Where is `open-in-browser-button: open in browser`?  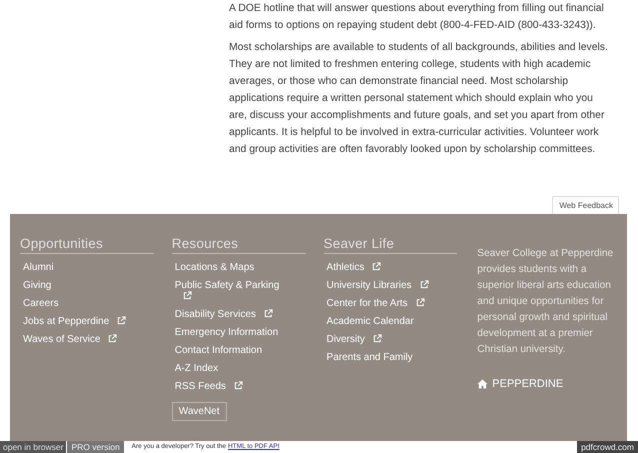
open-in-browser-button: open in browser is located at coordinates (33, 447).